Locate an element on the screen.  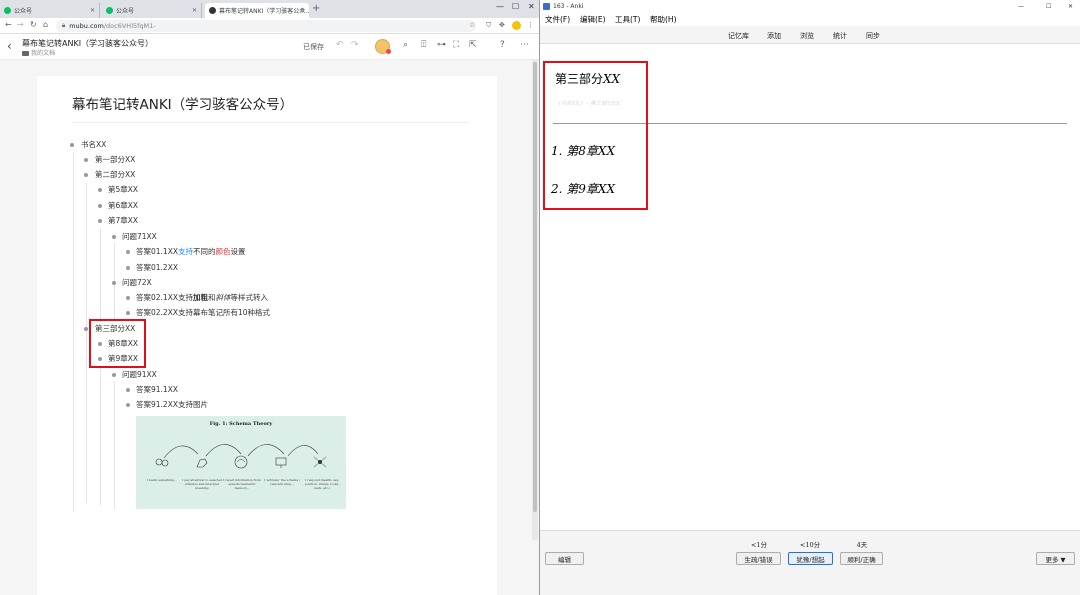
figure-title: Fig. 1: Schema Theory is located at coordinates (241, 424).